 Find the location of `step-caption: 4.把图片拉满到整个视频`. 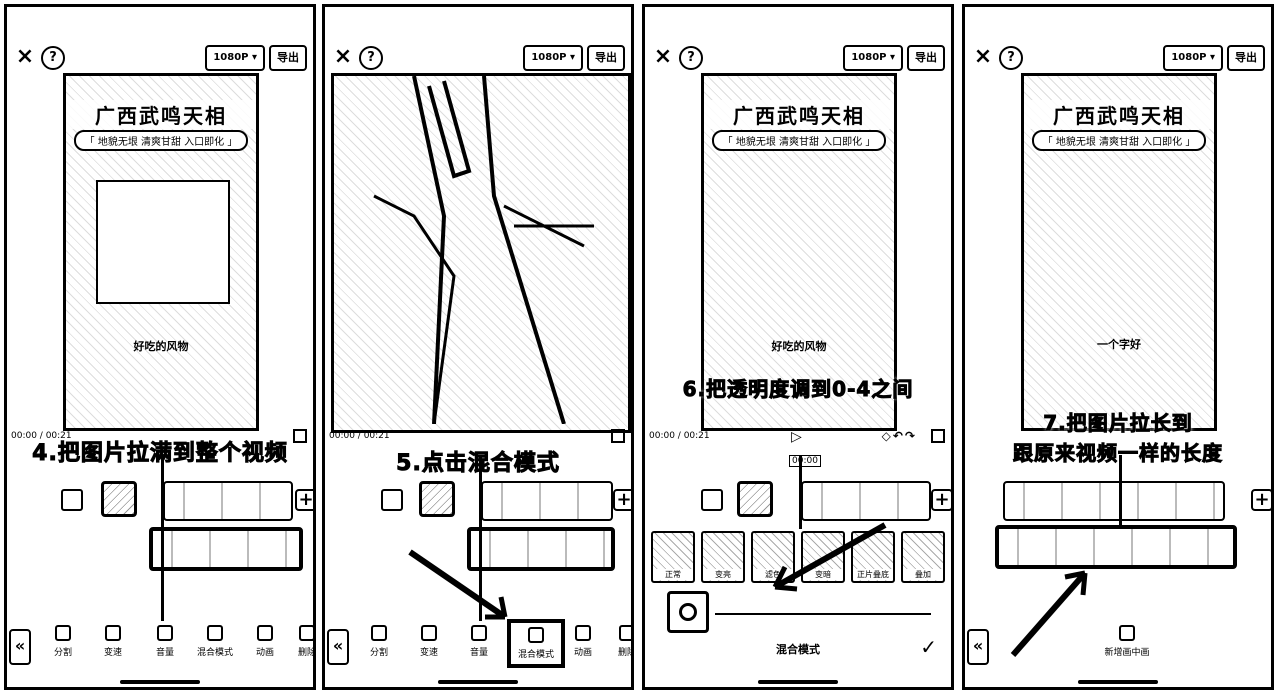

step-caption: 4.把图片拉满到整个视频 is located at coordinates (160, 454).